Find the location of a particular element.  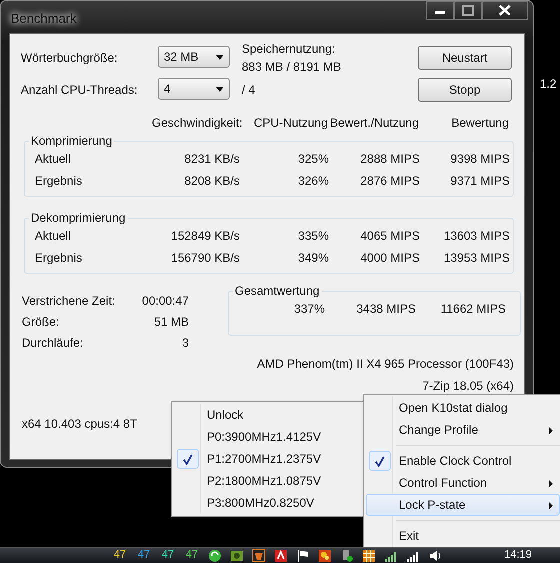

stop-button: Stopp is located at coordinates (465, 90).